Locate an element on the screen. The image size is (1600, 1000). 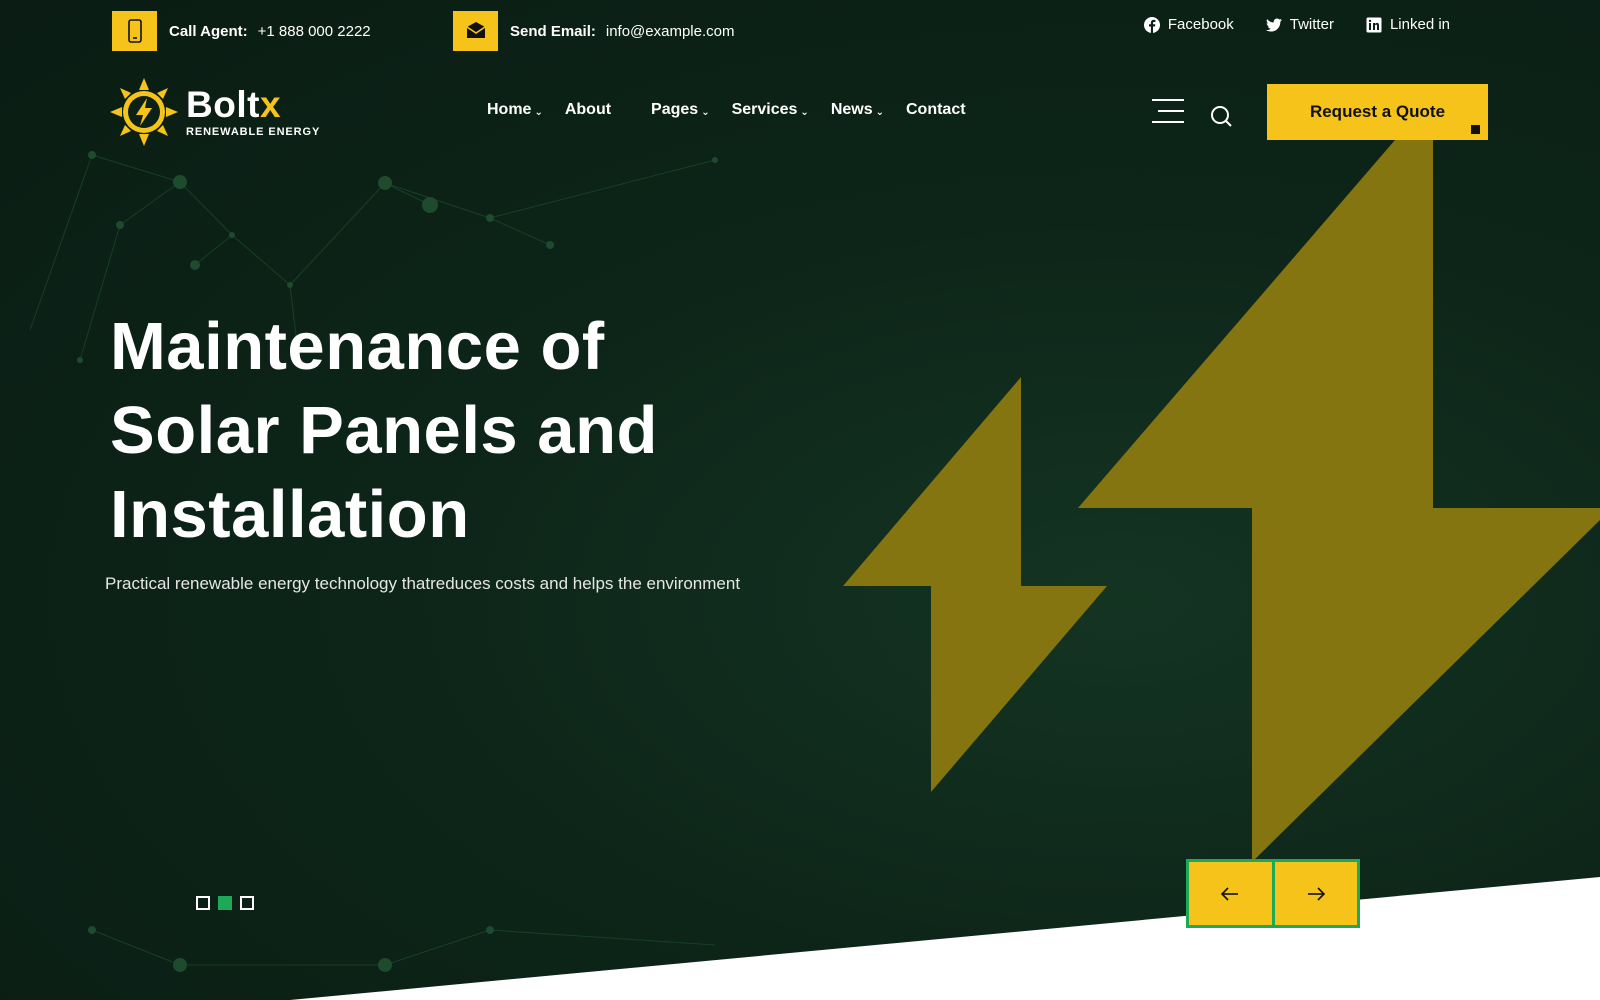
slider-dot-active is located at coordinates (225, 903).